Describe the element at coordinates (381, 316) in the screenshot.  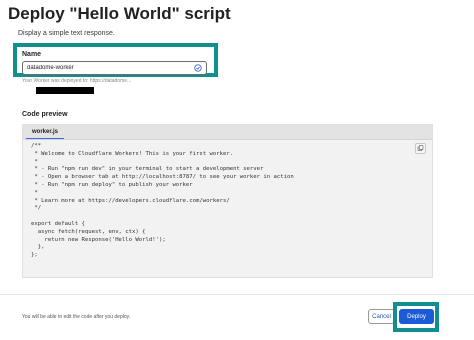
I see `cancel-button: Cancel` at that location.